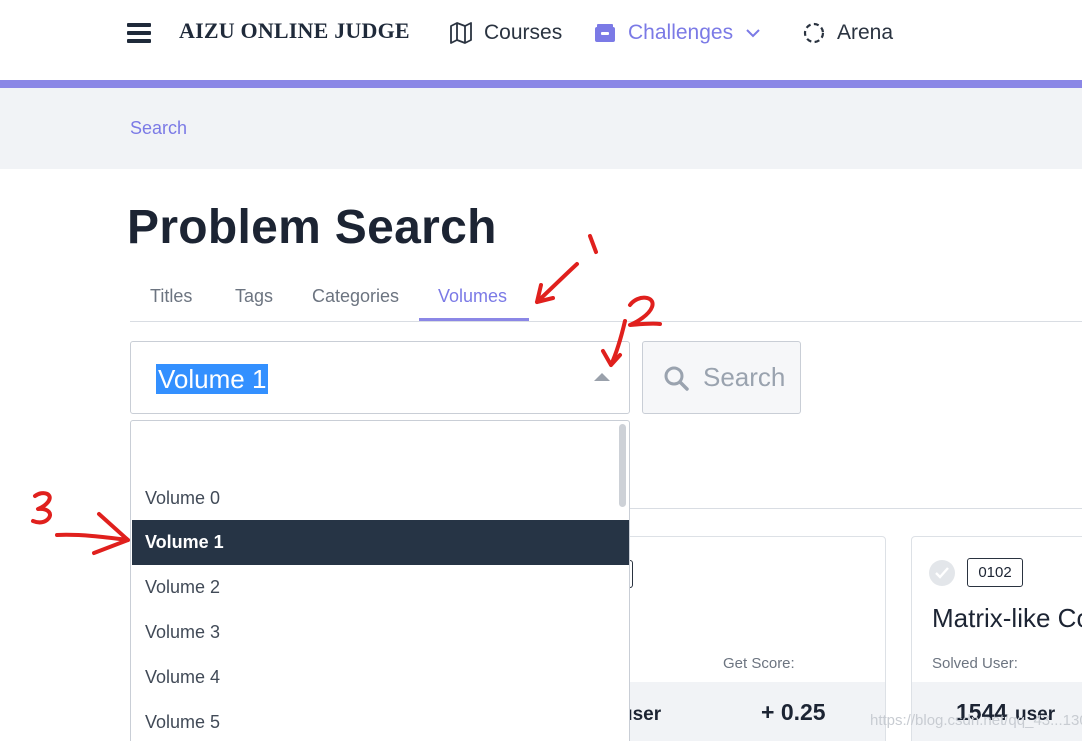  Describe the element at coordinates (975, 663) in the screenshot. I see `solved-user-label: Solved User:` at that location.